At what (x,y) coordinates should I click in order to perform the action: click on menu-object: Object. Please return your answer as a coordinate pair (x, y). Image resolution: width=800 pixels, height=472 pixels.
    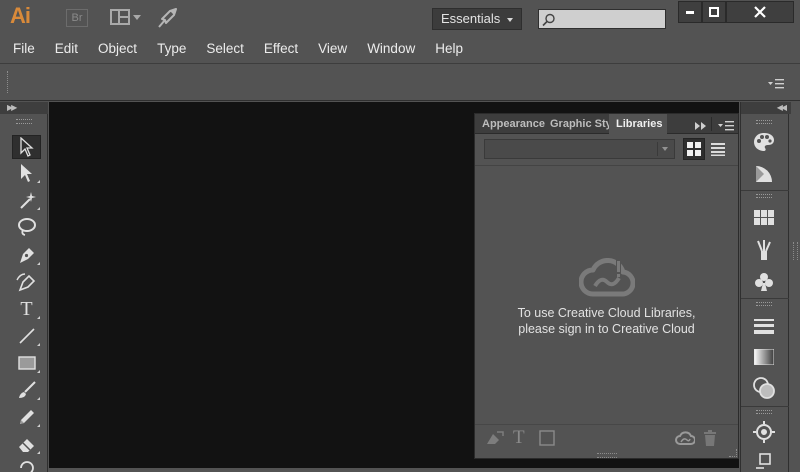
    Looking at the image, I should click on (117, 49).